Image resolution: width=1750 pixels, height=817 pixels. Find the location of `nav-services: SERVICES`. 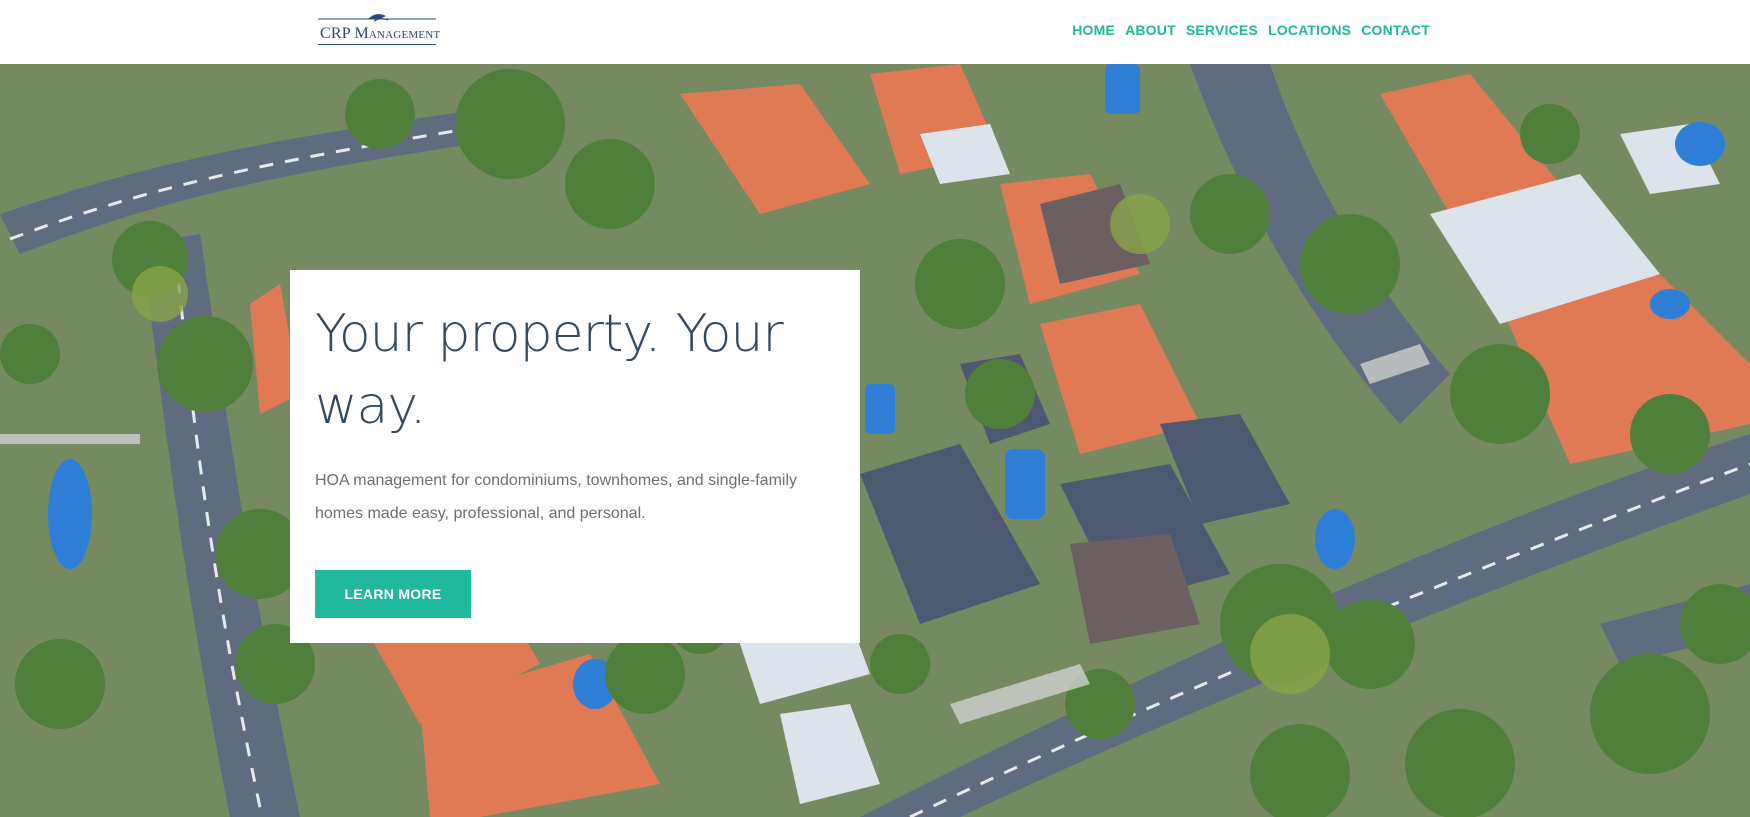

nav-services: SERVICES is located at coordinates (1222, 30).